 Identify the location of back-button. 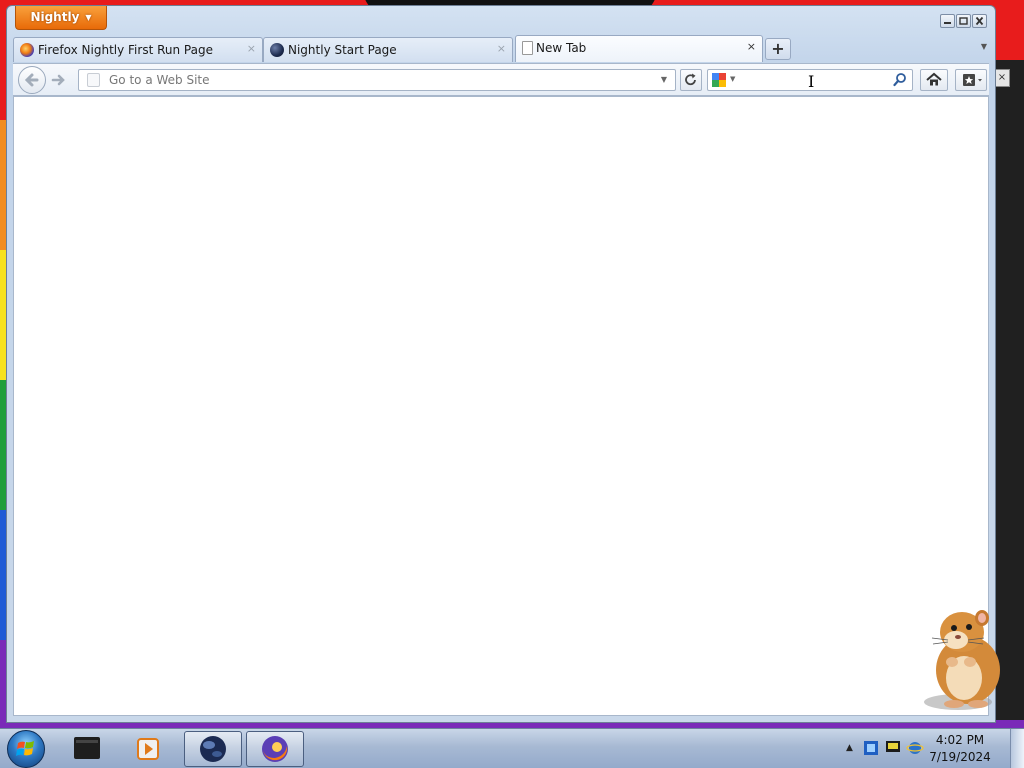
(32, 80).